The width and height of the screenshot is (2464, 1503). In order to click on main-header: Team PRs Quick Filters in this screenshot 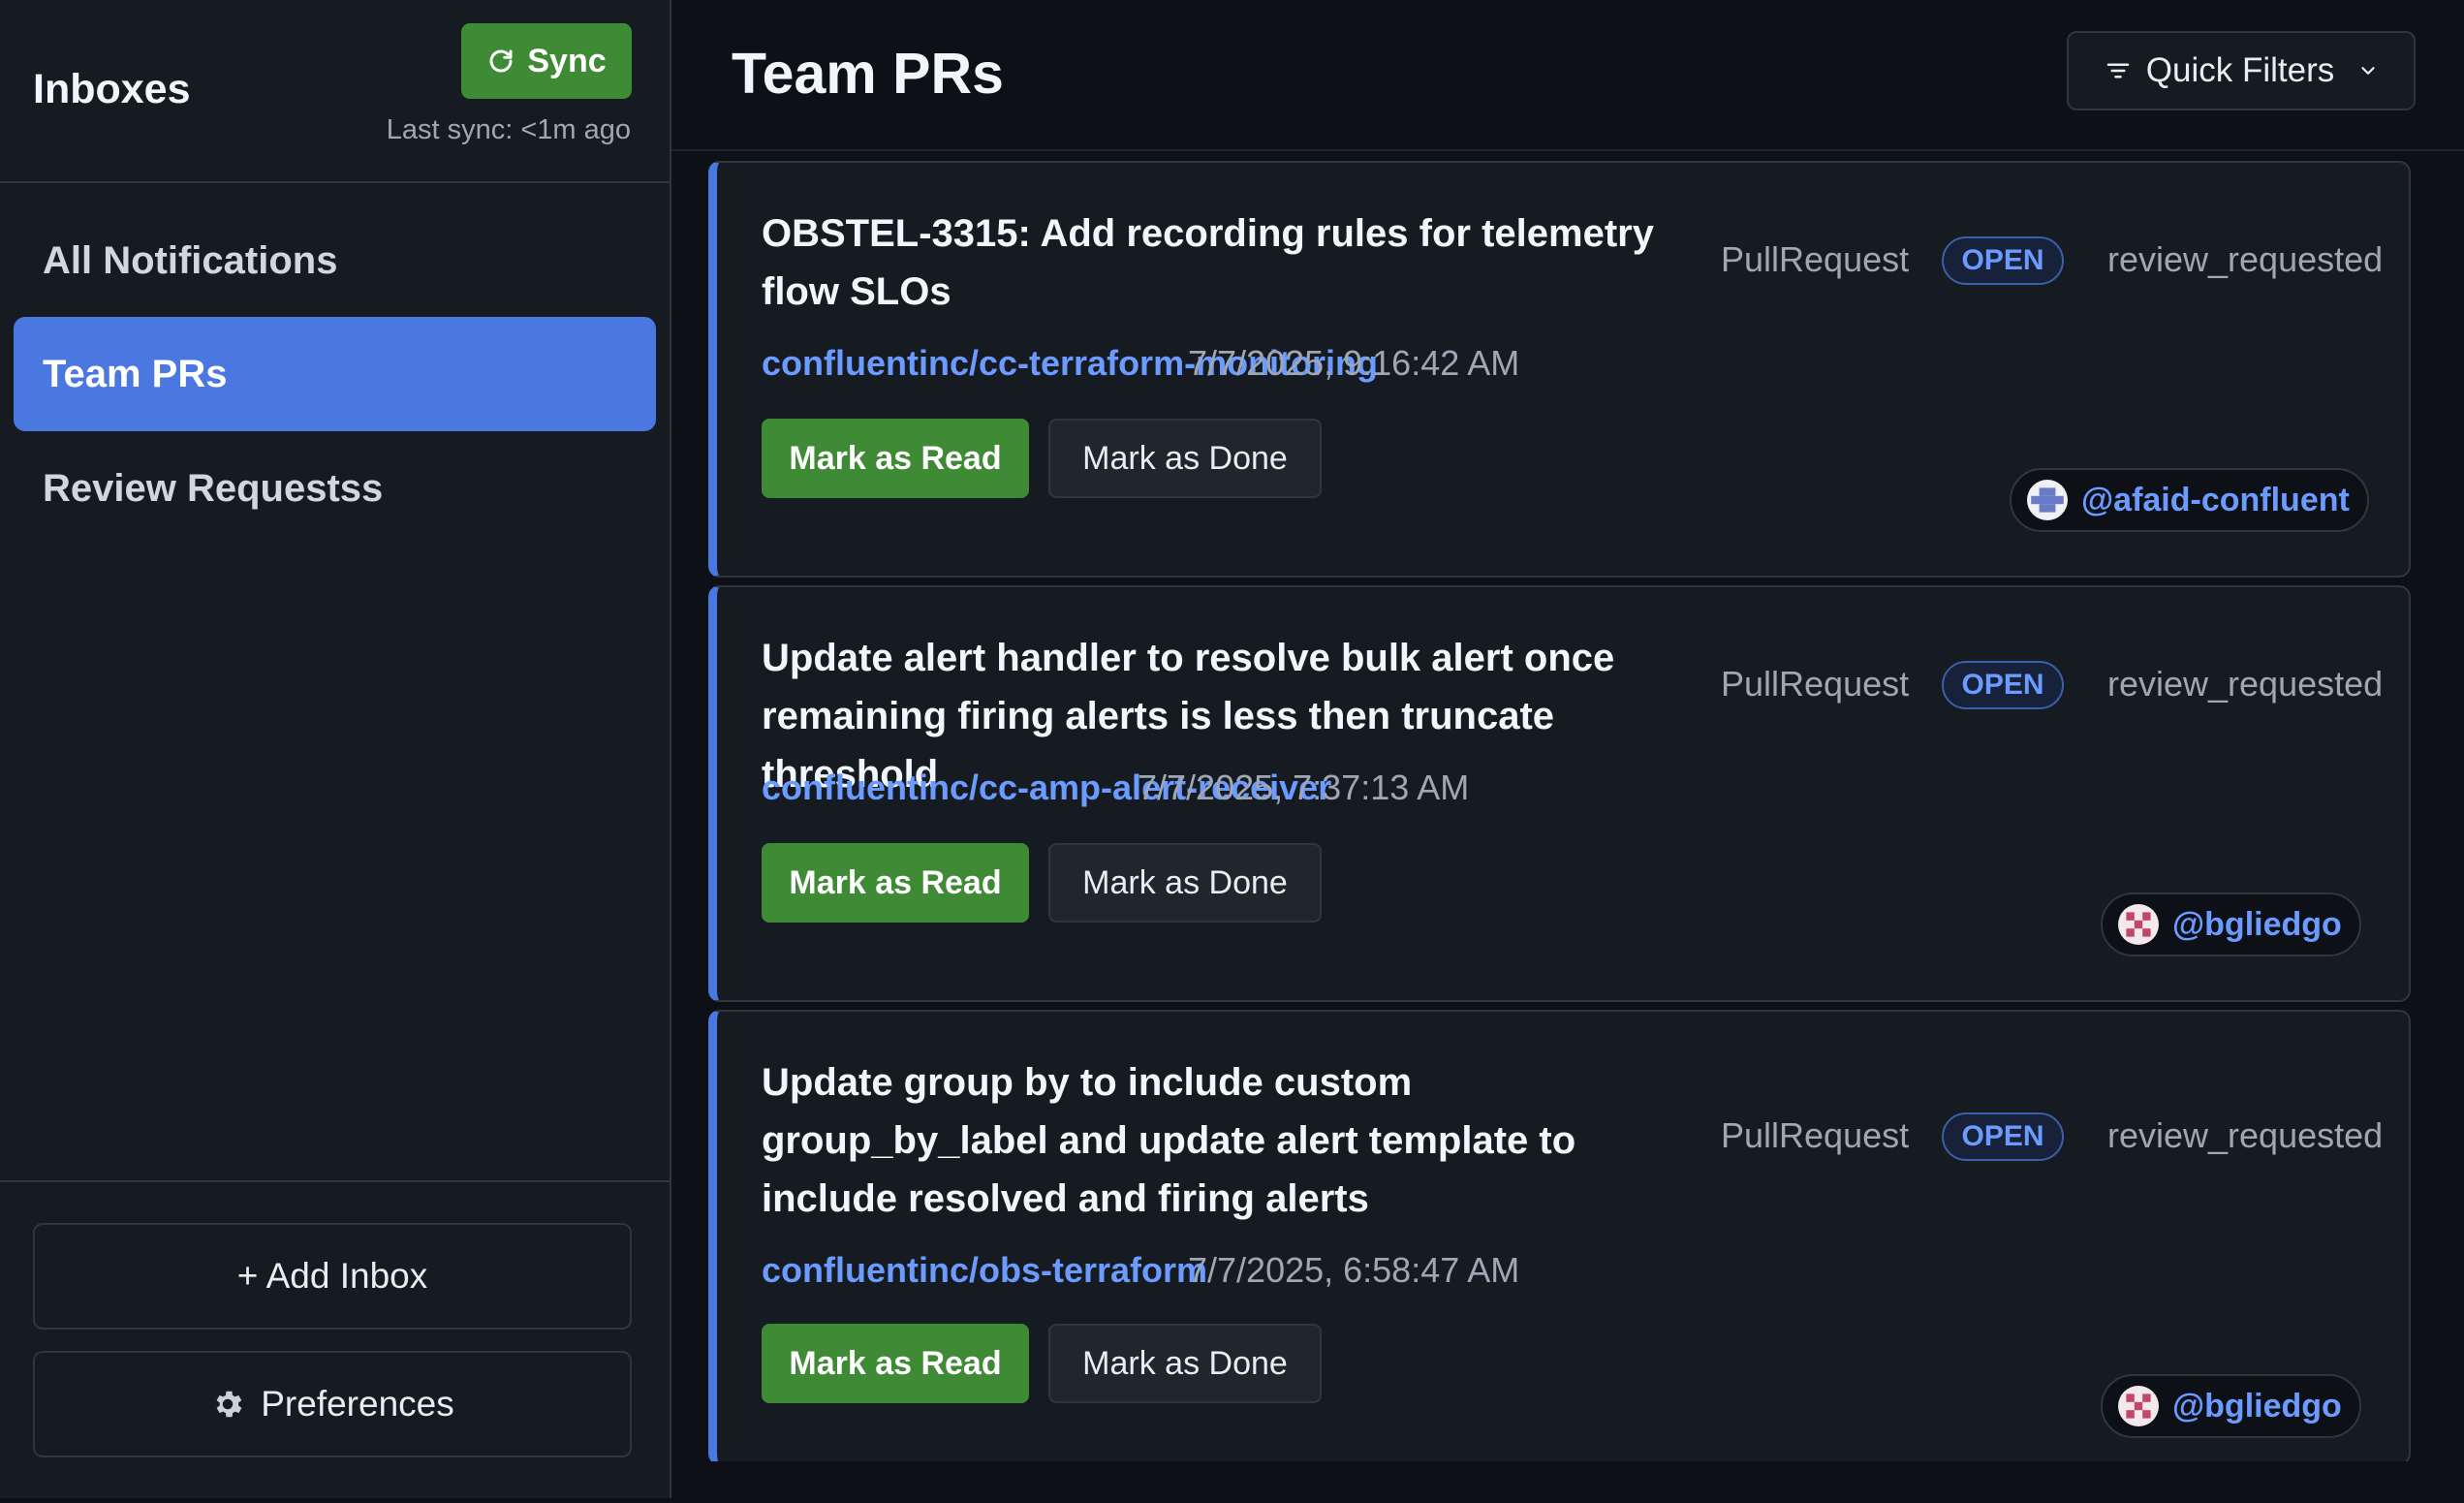, I will do `click(1567, 75)`.